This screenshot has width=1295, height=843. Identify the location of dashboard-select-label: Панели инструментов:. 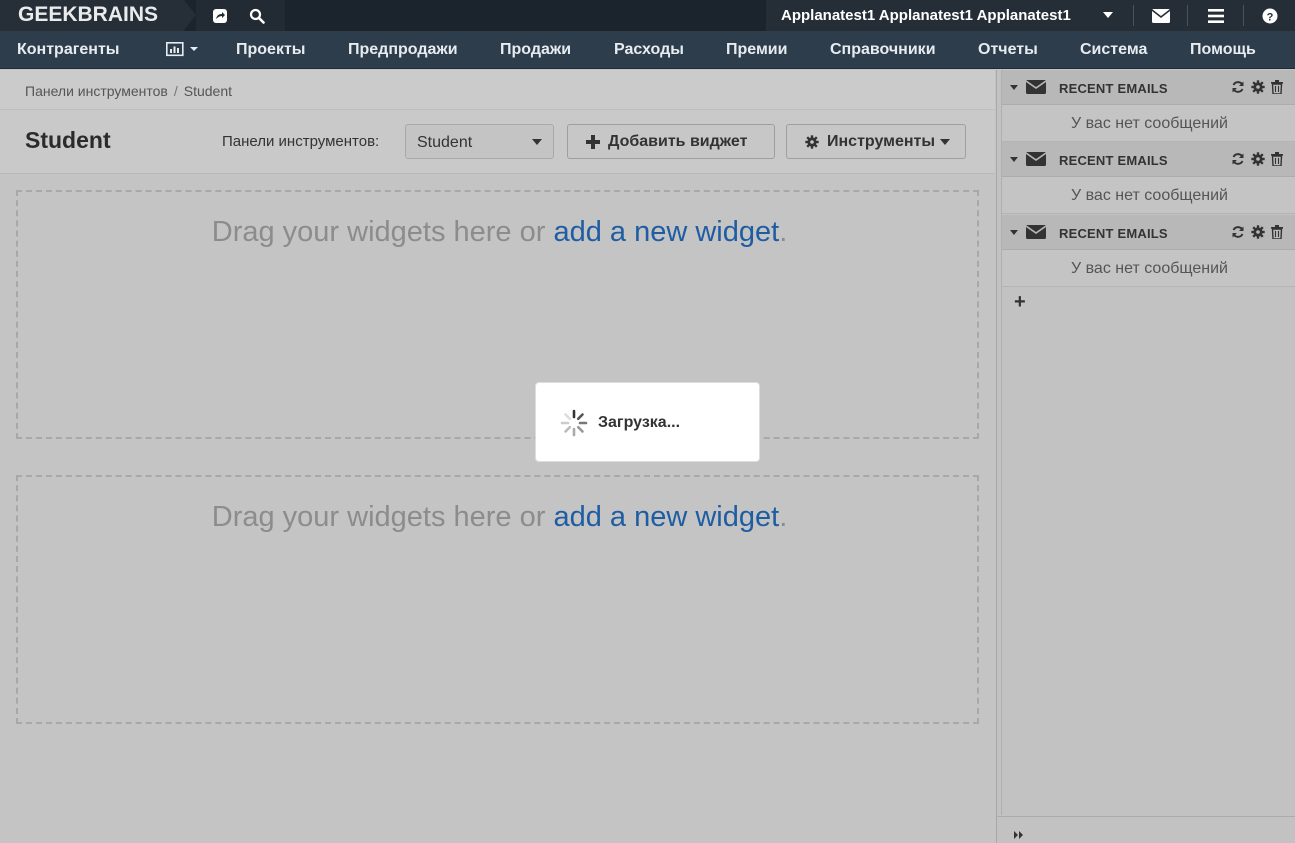
(301, 141).